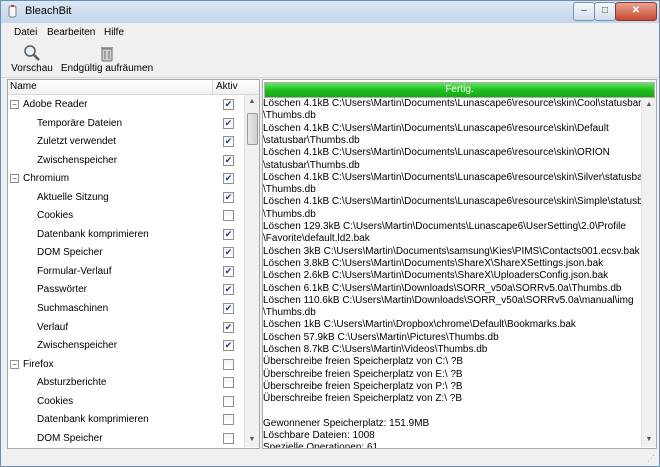  I want to click on tree-row-label: Formular-Verlauf, so click(74, 271).